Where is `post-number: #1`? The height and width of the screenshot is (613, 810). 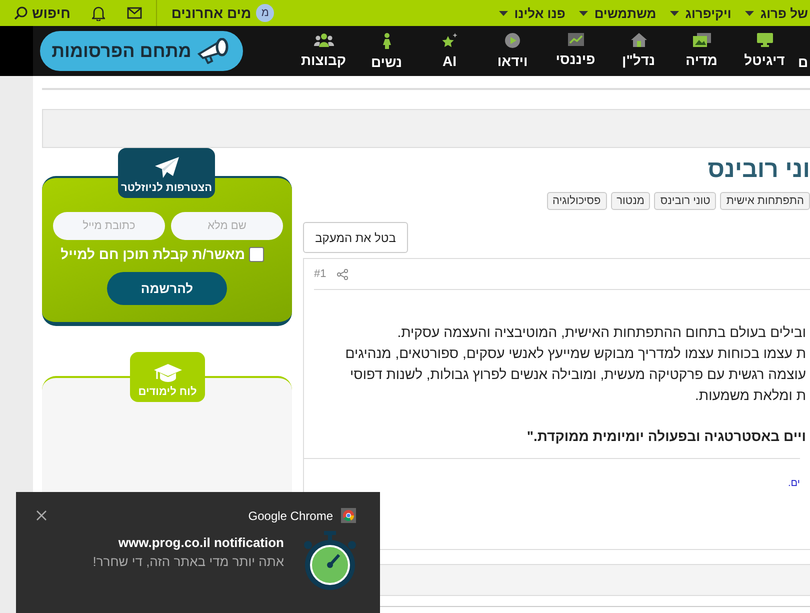 post-number: #1 is located at coordinates (320, 274).